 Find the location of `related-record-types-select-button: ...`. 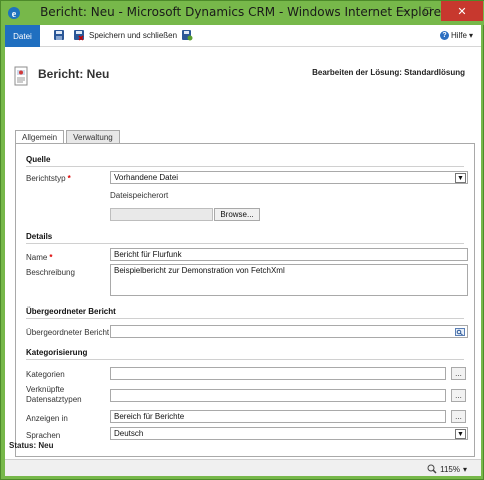

related-record-types-select-button: ... is located at coordinates (458, 395).